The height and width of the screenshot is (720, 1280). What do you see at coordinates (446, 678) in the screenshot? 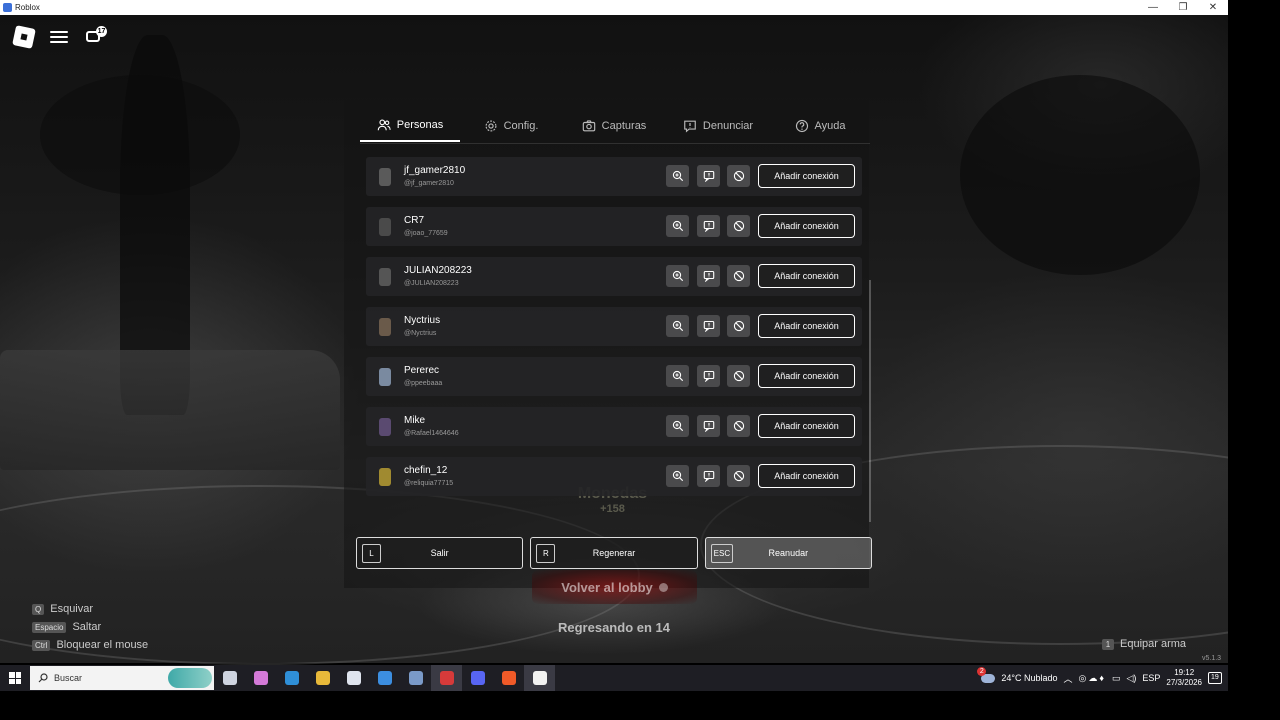
I see `obs-taskbar-button` at bounding box center [446, 678].